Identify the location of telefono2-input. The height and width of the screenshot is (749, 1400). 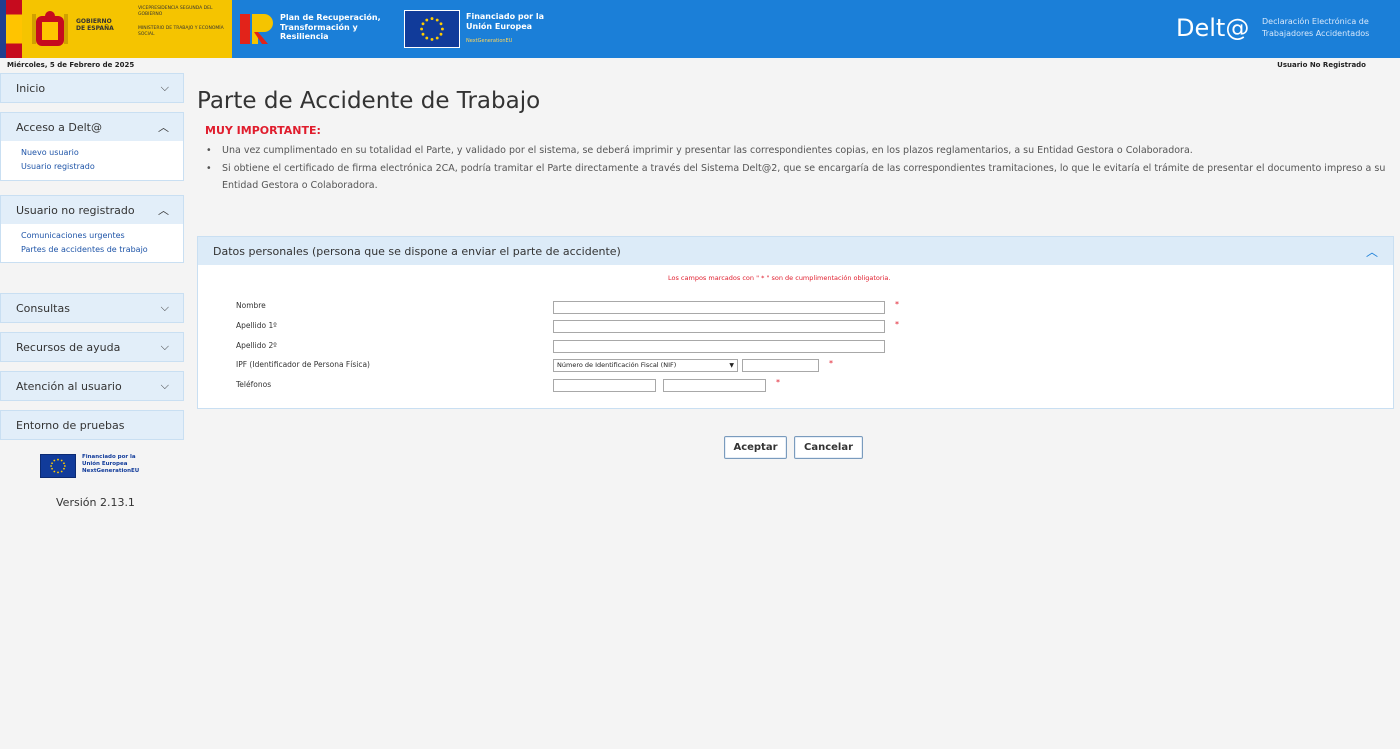
(714, 385).